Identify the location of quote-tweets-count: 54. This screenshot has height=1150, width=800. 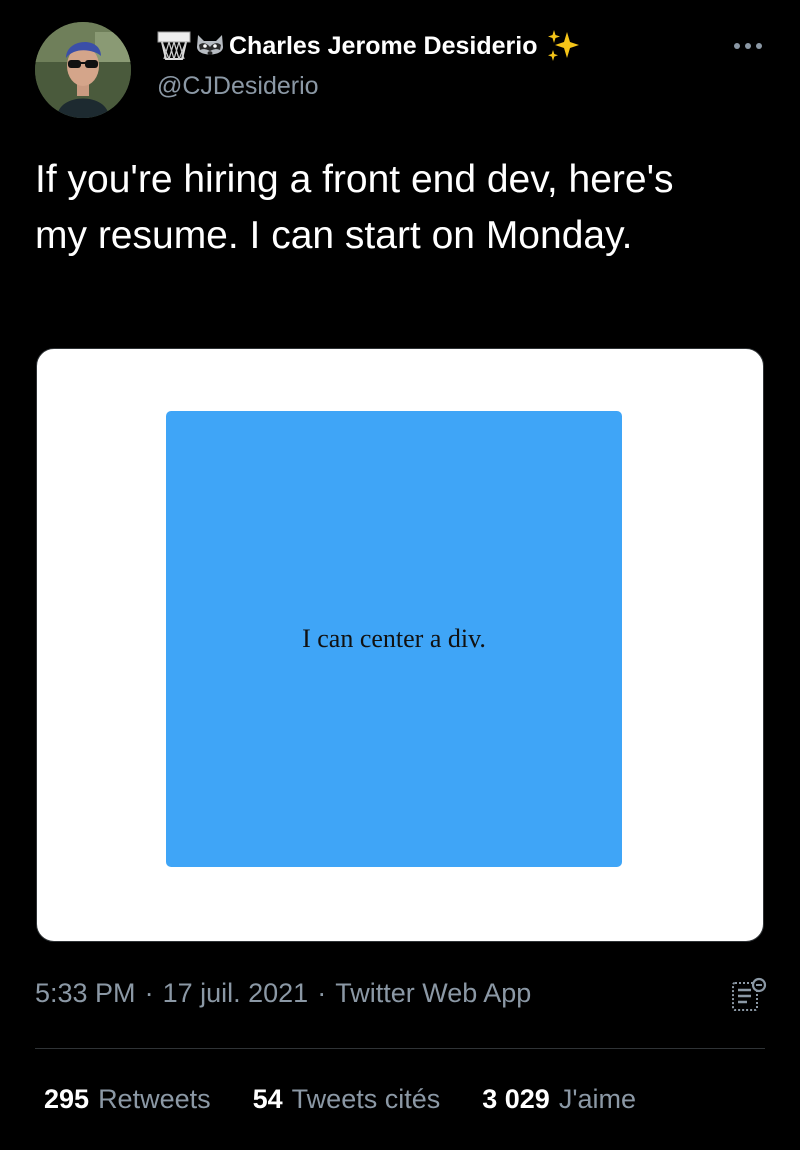
(267, 1099).